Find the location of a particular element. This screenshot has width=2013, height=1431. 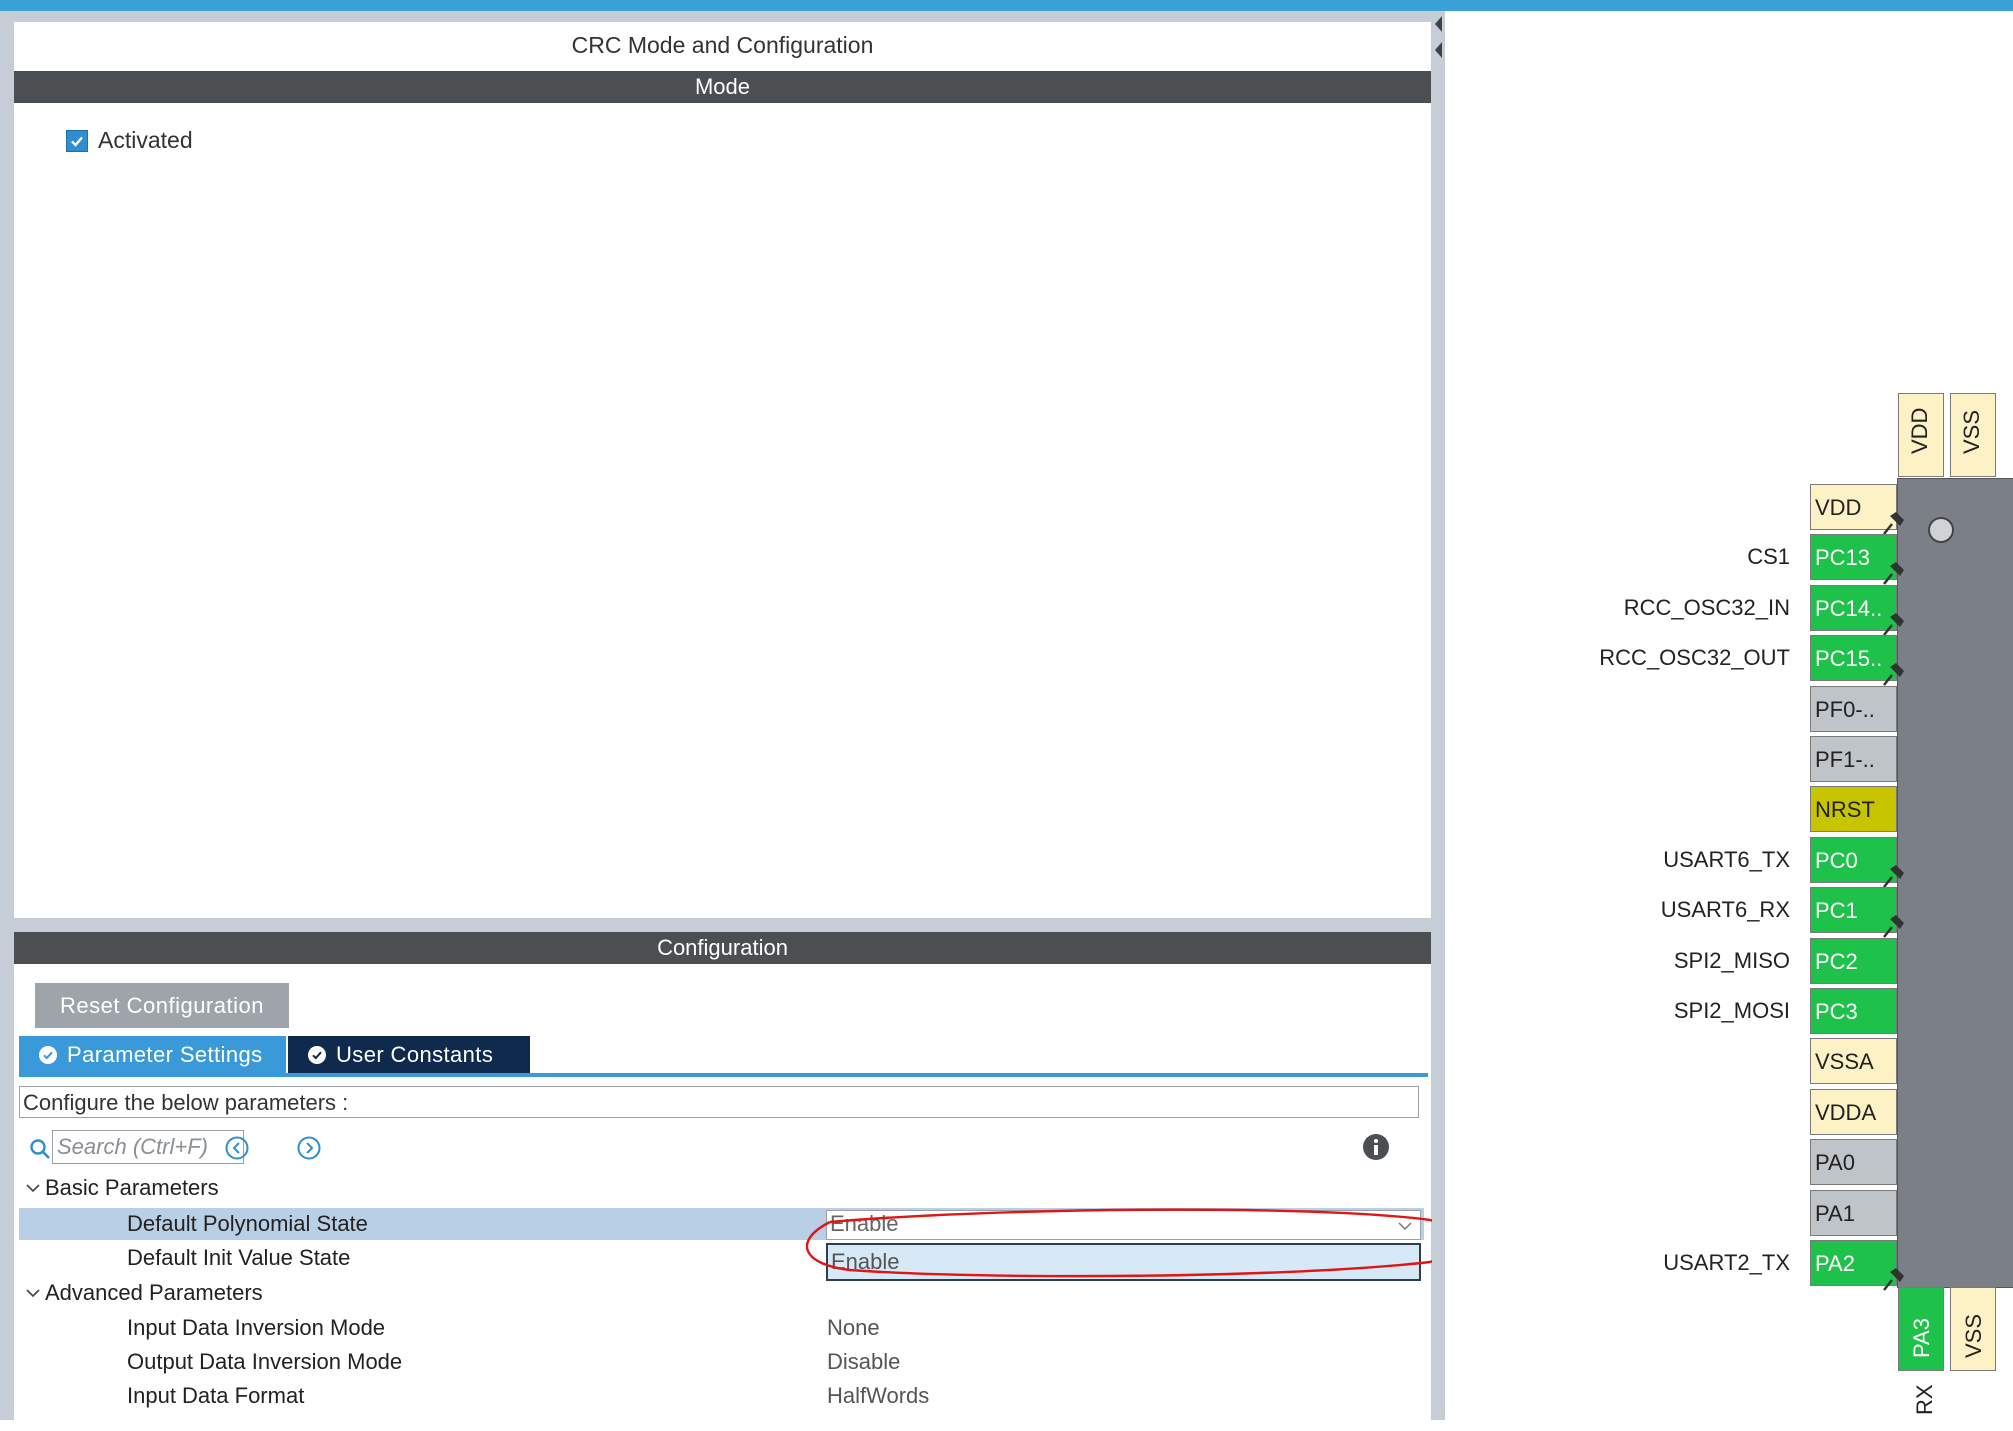

bottom-pin-vss: VSS is located at coordinates (1973, 1329).